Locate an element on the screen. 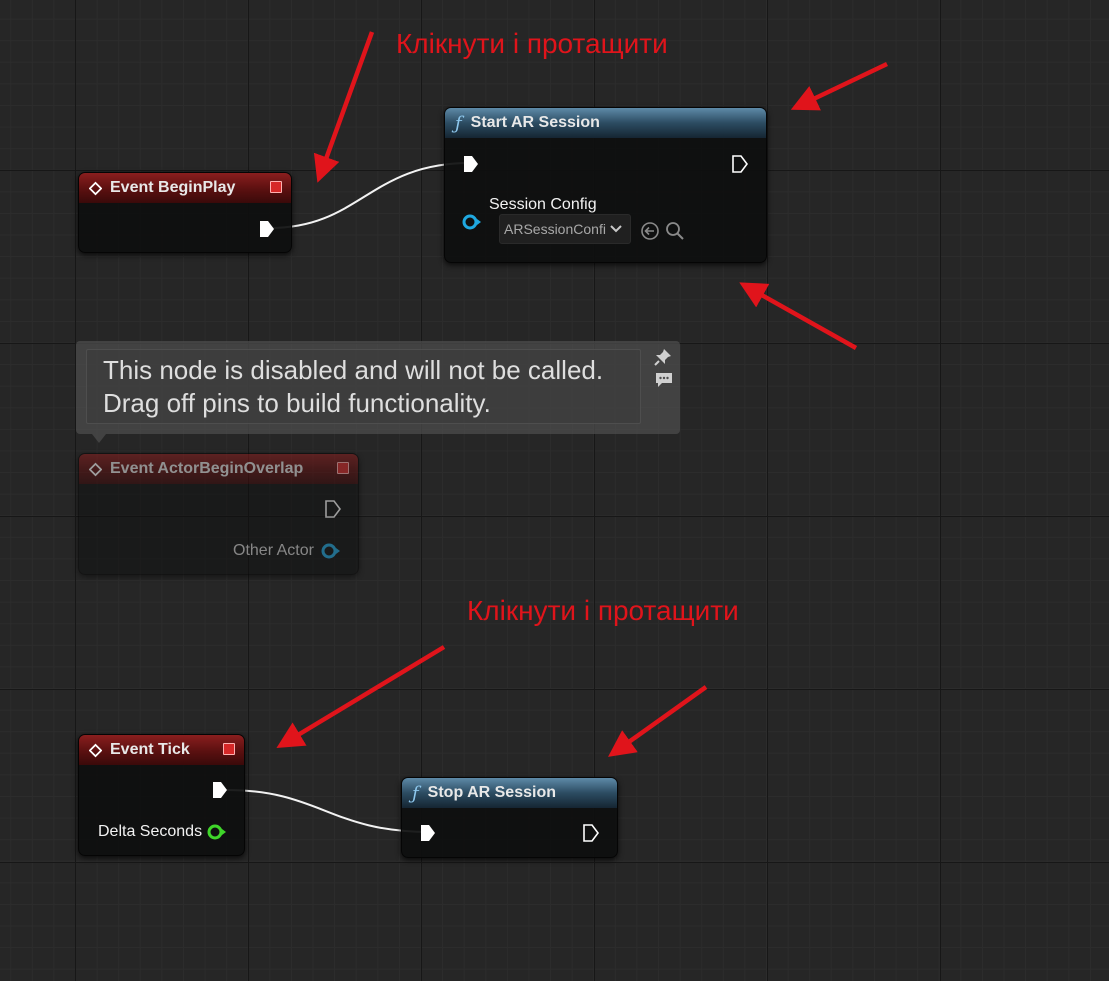 This screenshot has height=981, width=1109. annotation-text-top: Клікнути і протащити is located at coordinates (532, 43).